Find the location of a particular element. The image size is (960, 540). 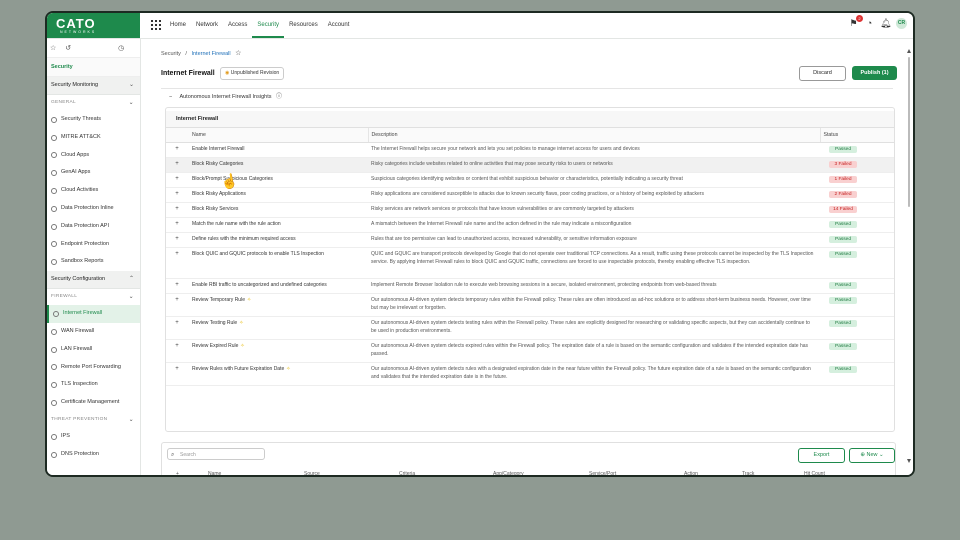

sidebar-subheader-threat: THREAT PREVENTION ⌄ is located at coordinates (93, 420).